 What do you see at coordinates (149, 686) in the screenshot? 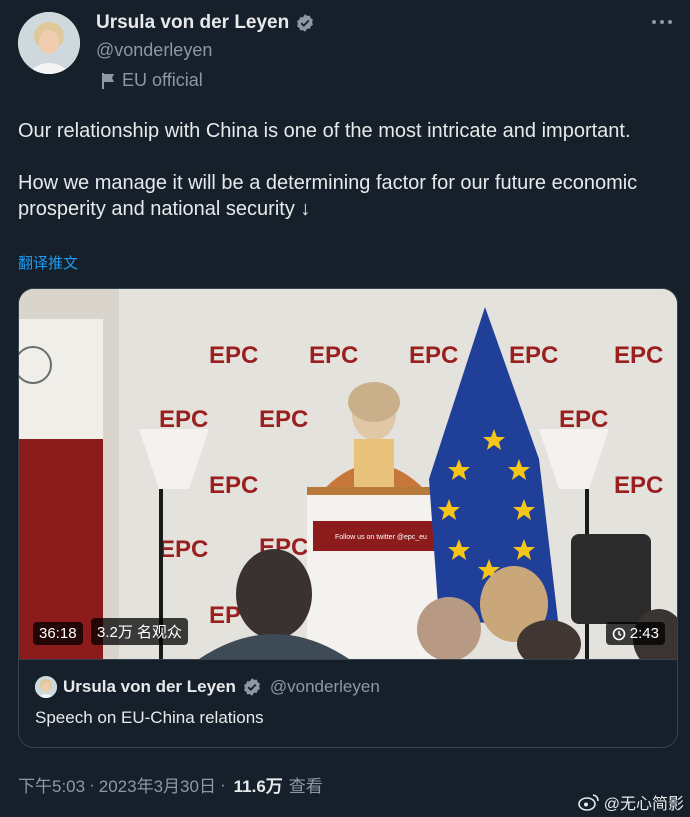
I see `quote-author-name: Ursula von der Leyen` at bounding box center [149, 686].